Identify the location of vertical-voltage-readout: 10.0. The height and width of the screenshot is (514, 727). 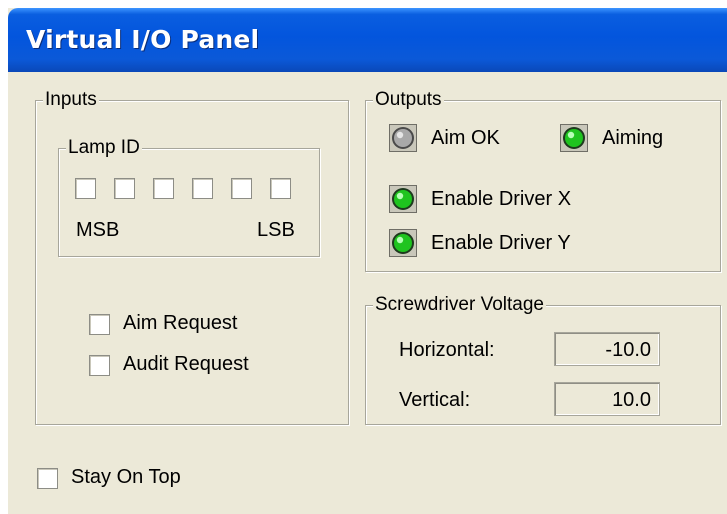
(607, 399).